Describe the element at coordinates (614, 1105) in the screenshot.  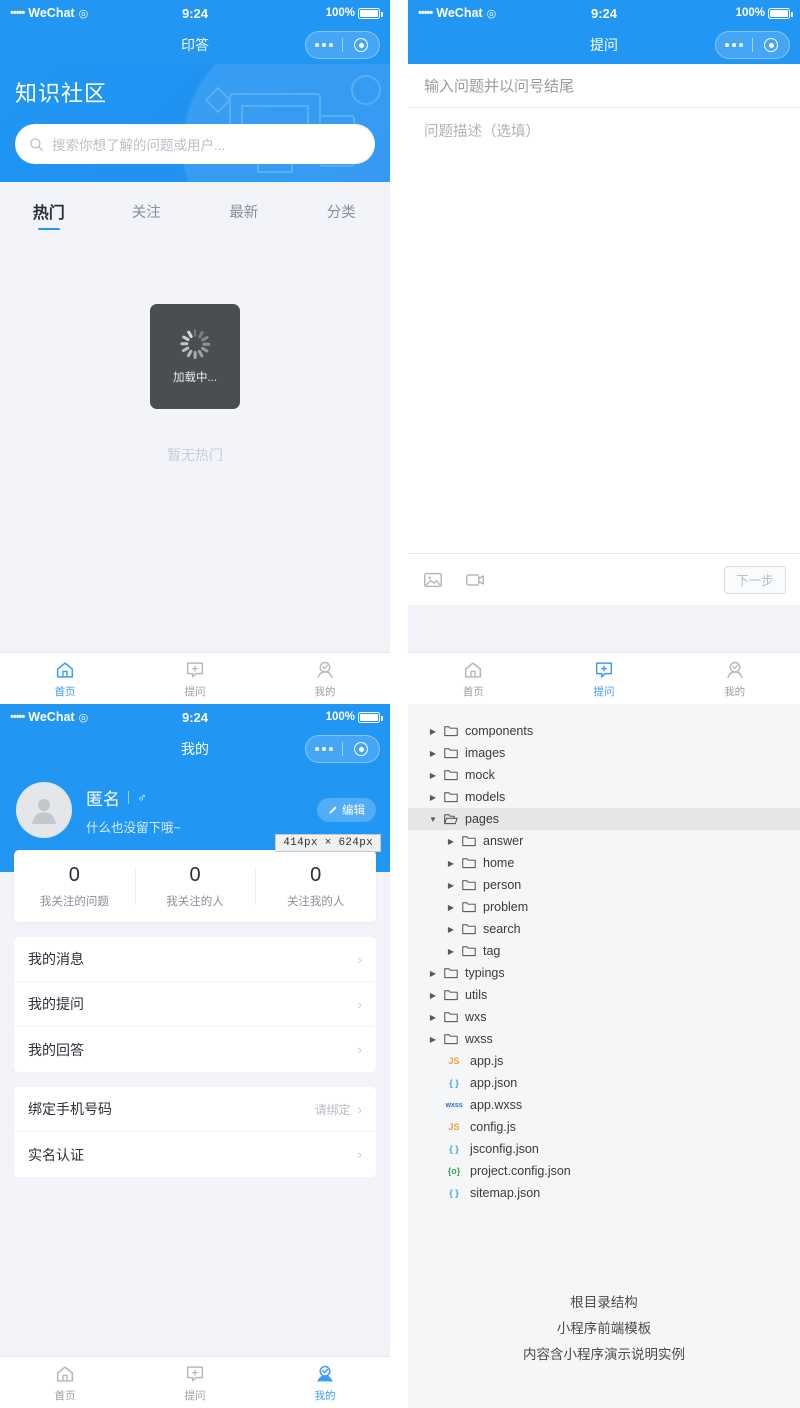
I see `tree-file-row: wxss app.wxss` at that location.